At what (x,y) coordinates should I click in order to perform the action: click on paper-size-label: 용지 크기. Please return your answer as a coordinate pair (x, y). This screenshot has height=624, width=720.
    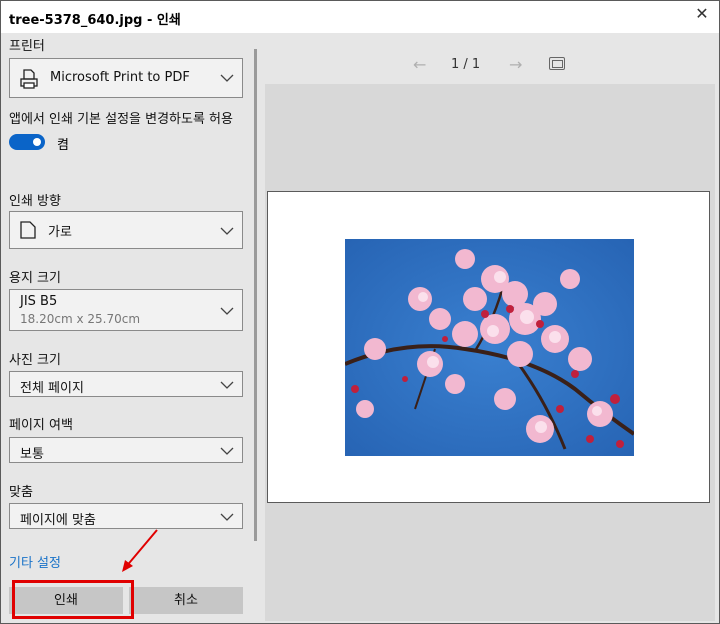
    Looking at the image, I should click on (35, 278).